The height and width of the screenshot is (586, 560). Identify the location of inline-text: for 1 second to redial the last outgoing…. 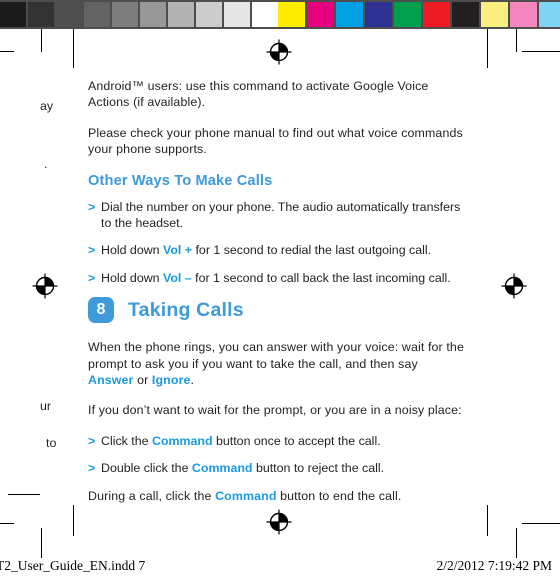
(312, 250).